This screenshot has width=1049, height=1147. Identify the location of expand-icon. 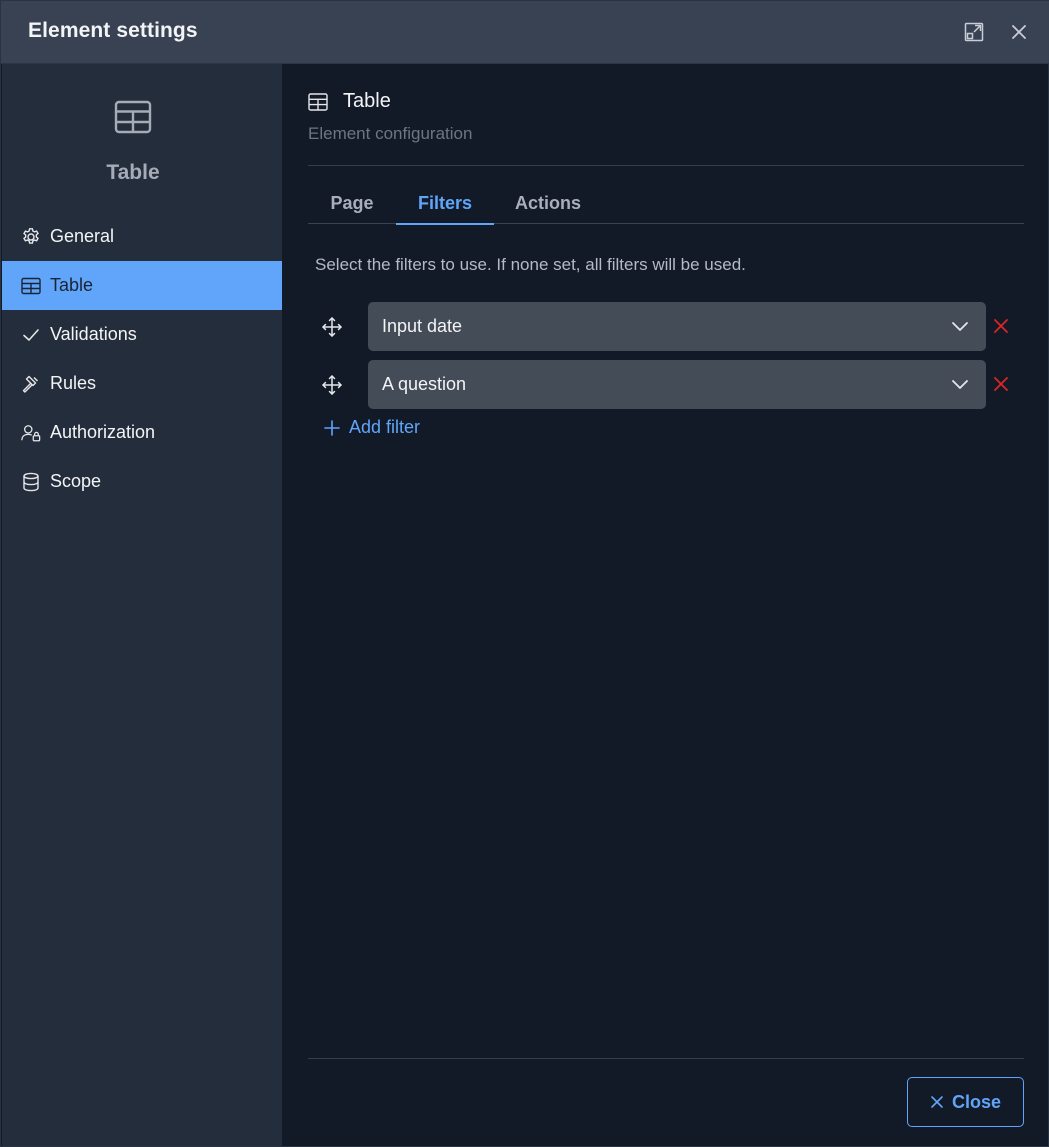
(974, 32).